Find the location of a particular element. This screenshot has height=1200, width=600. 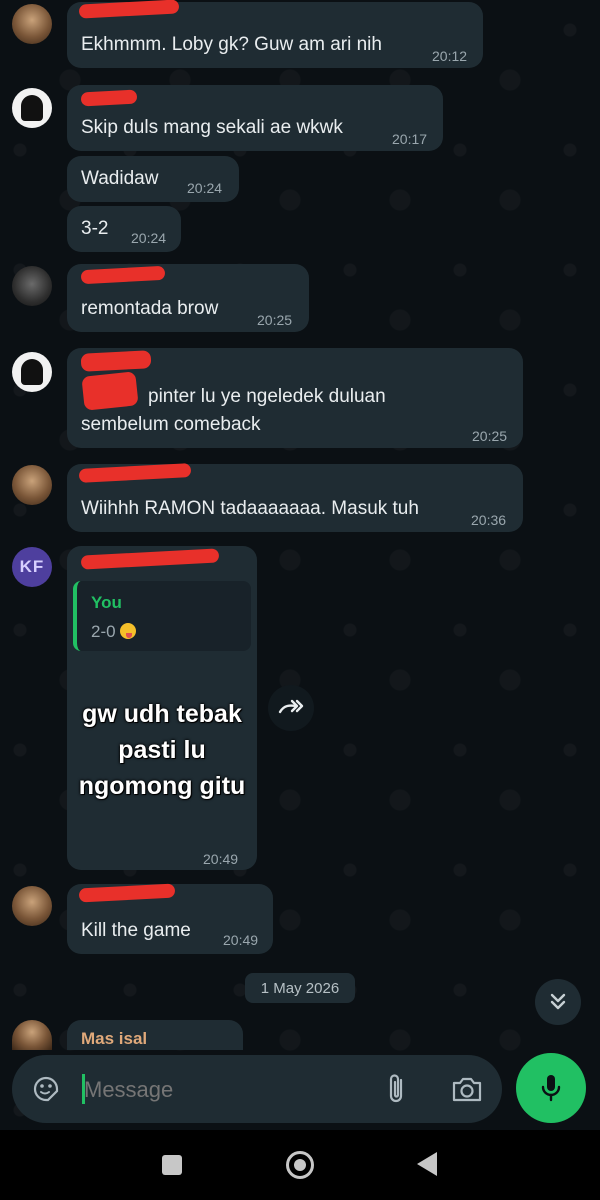

message-bubble: Mas isal is located at coordinates (155, 1035).